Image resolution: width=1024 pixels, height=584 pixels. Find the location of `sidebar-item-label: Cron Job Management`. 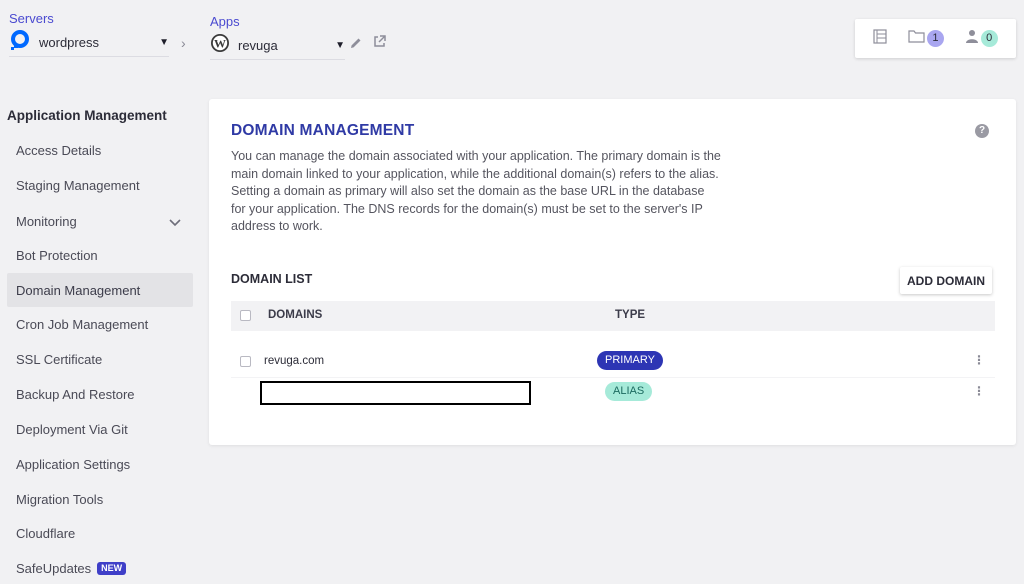

sidebar-item-label: Cron Job Management is located at coordinates (82, 324).